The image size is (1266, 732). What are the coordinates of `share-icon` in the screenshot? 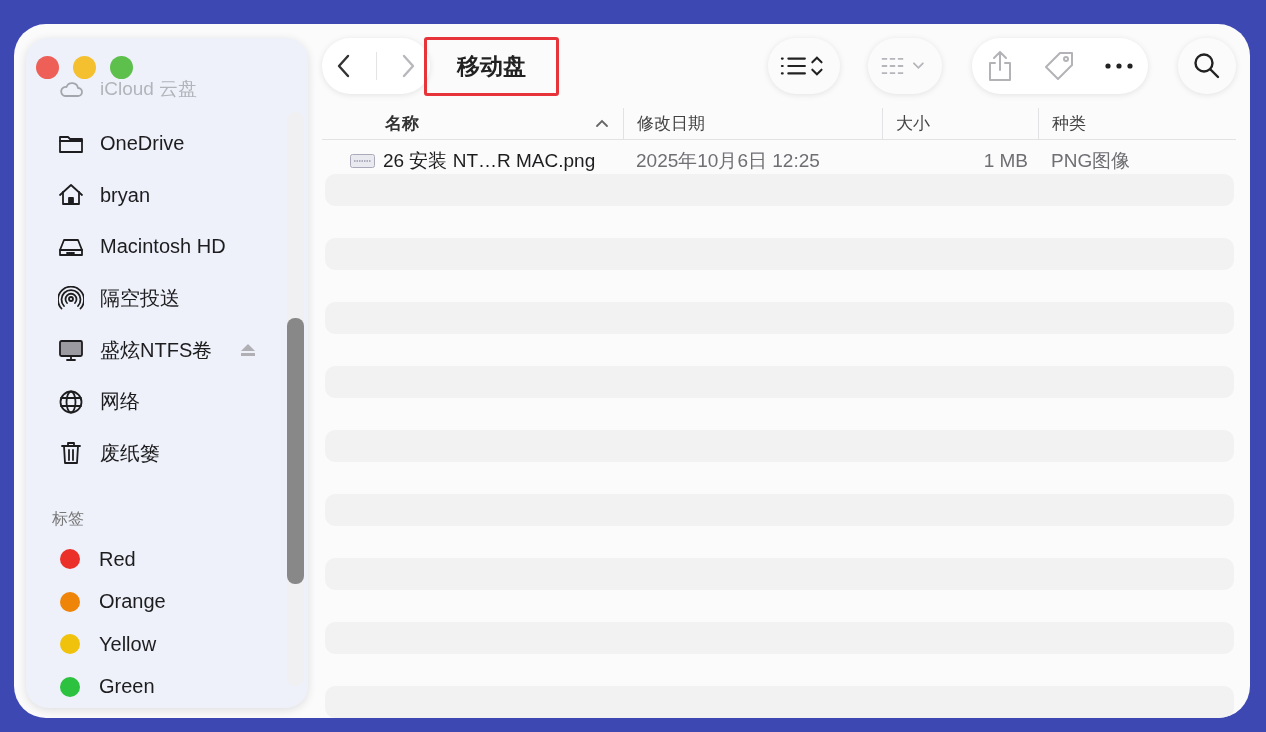 It's located at (1000, 66).